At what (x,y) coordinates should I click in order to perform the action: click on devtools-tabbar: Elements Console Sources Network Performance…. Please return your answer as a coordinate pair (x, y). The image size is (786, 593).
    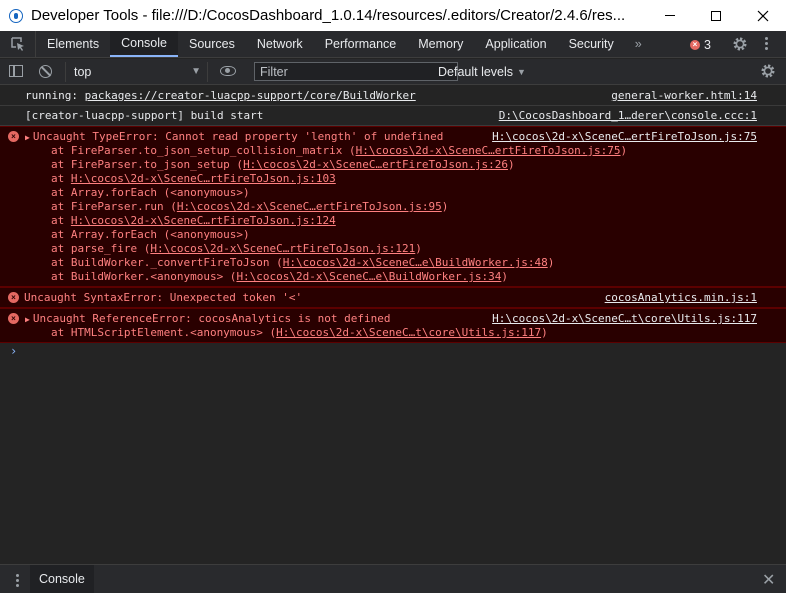
    Looking at the image, I should click on (393, 44).